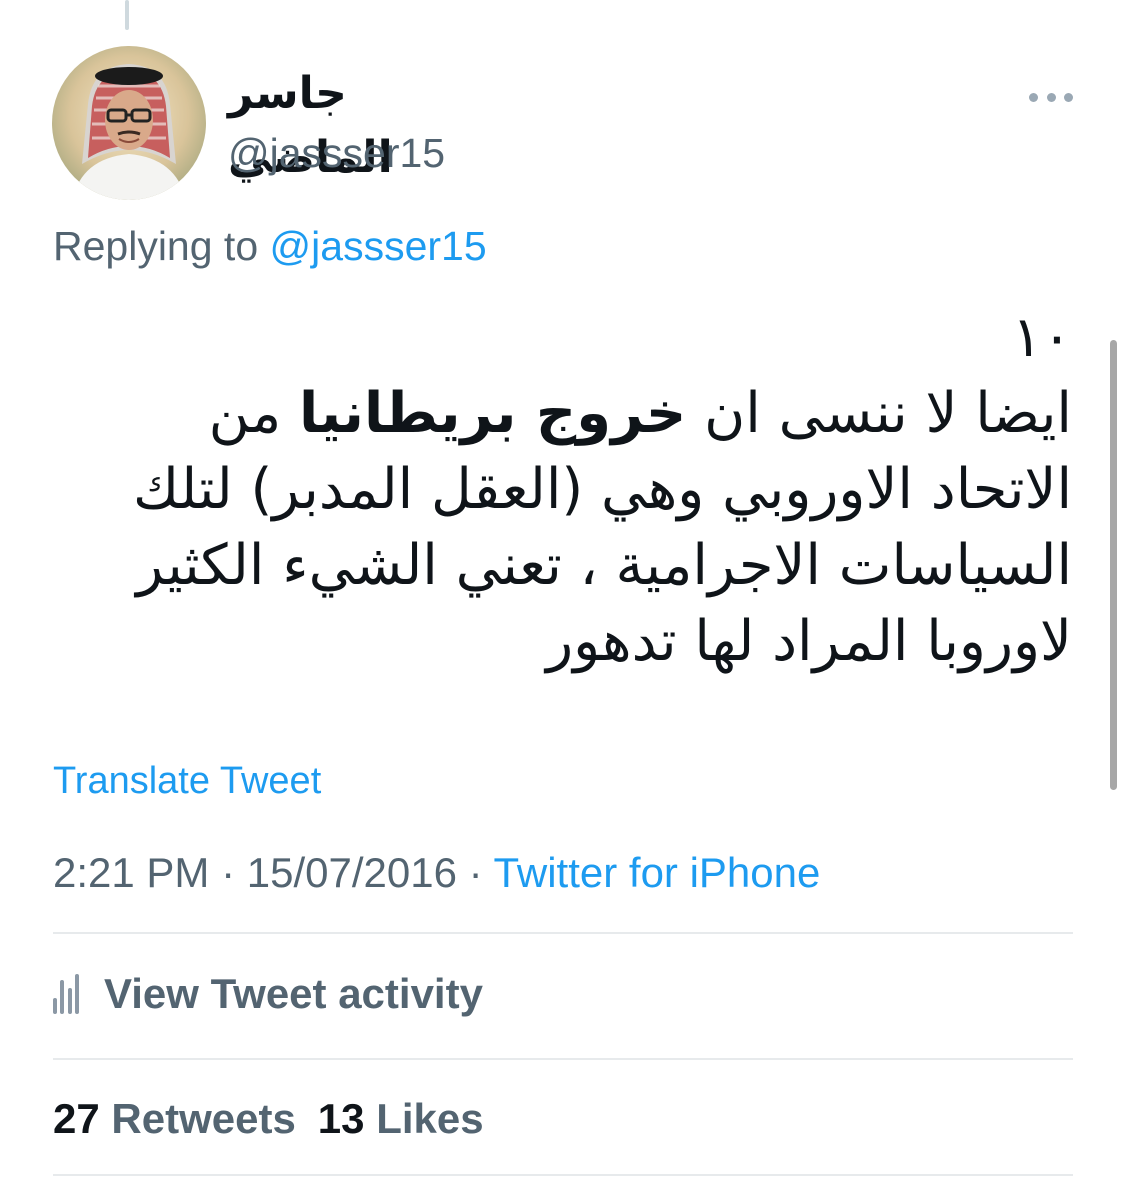 This screenshot has height=1200, width=1125. I want to click on tweet-line-3: السياسات الاجرامية ، تعني الشيء الكثير, so click(604, 565).